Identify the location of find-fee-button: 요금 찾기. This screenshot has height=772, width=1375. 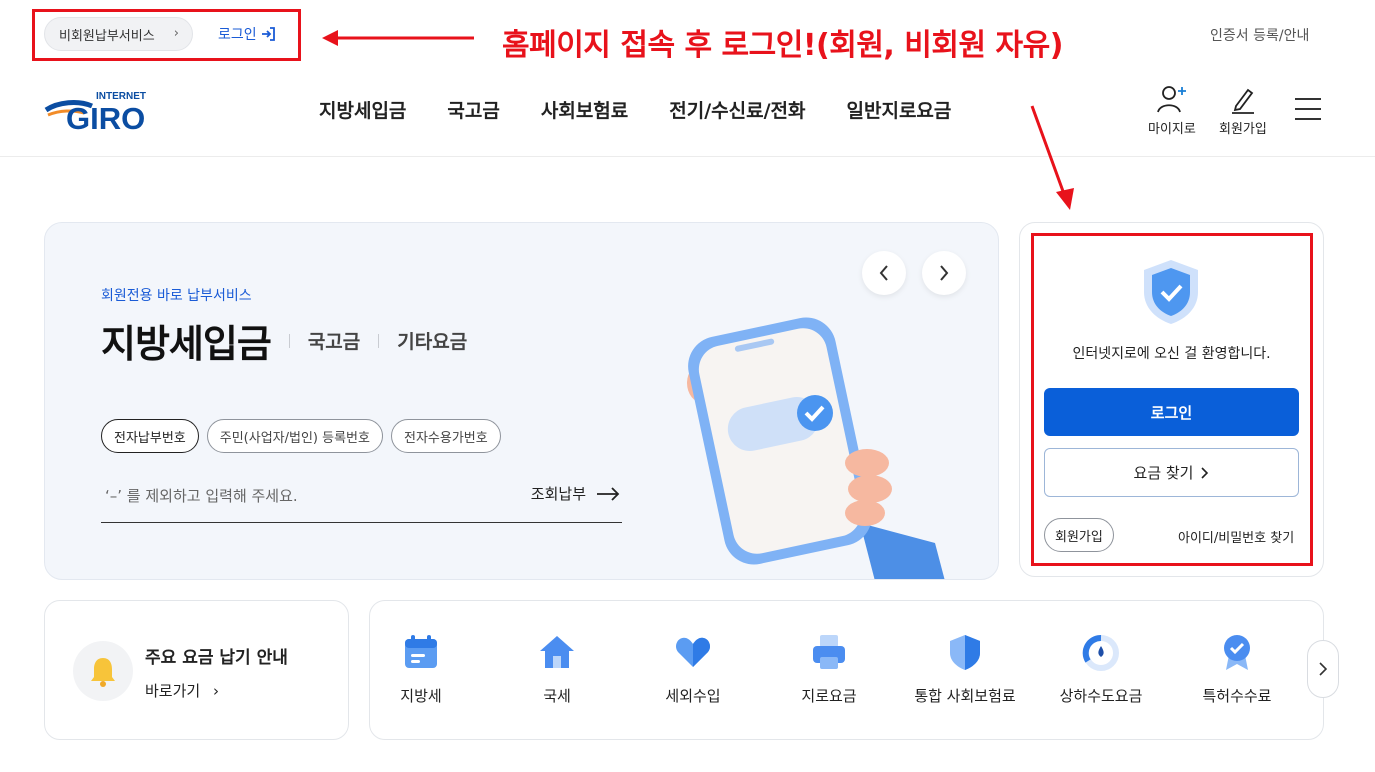
(1171, 472).